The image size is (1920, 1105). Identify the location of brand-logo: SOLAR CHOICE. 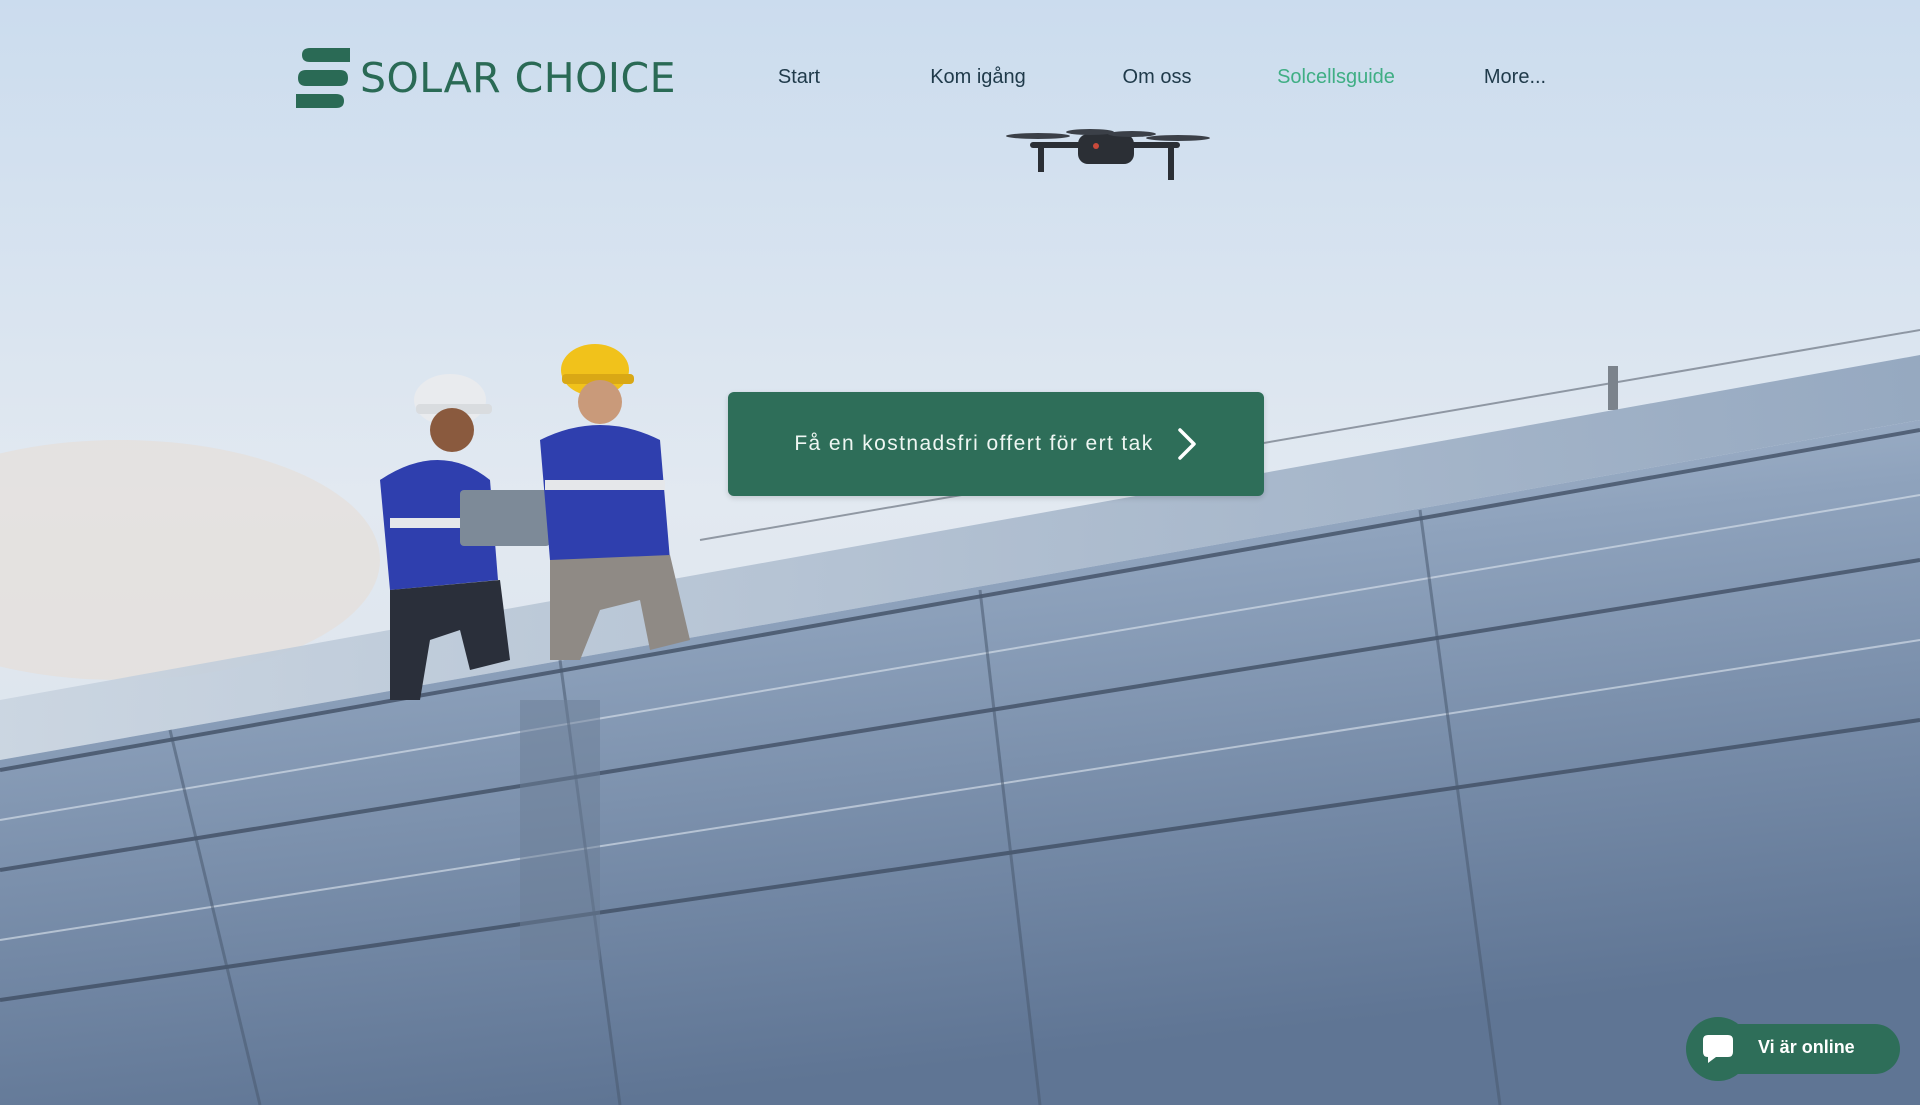
(486, 78).